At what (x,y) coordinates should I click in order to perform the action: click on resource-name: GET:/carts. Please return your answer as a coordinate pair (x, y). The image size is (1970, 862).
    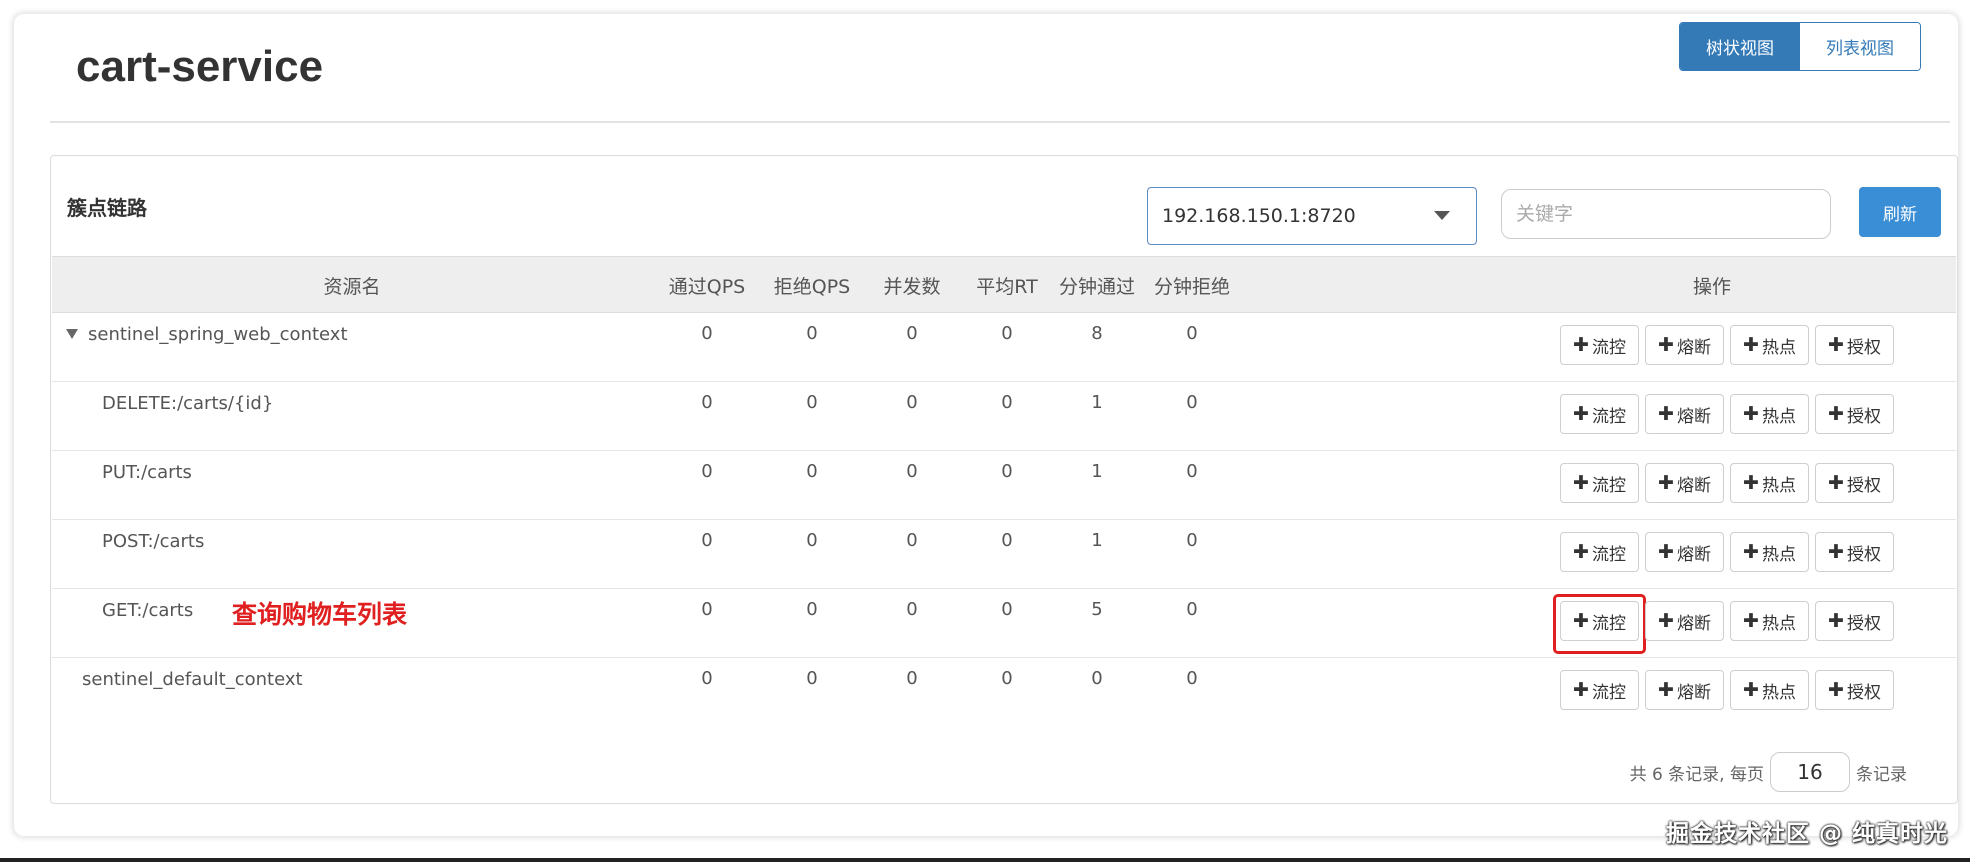
    Looking at the image, I should click on (148, 610).